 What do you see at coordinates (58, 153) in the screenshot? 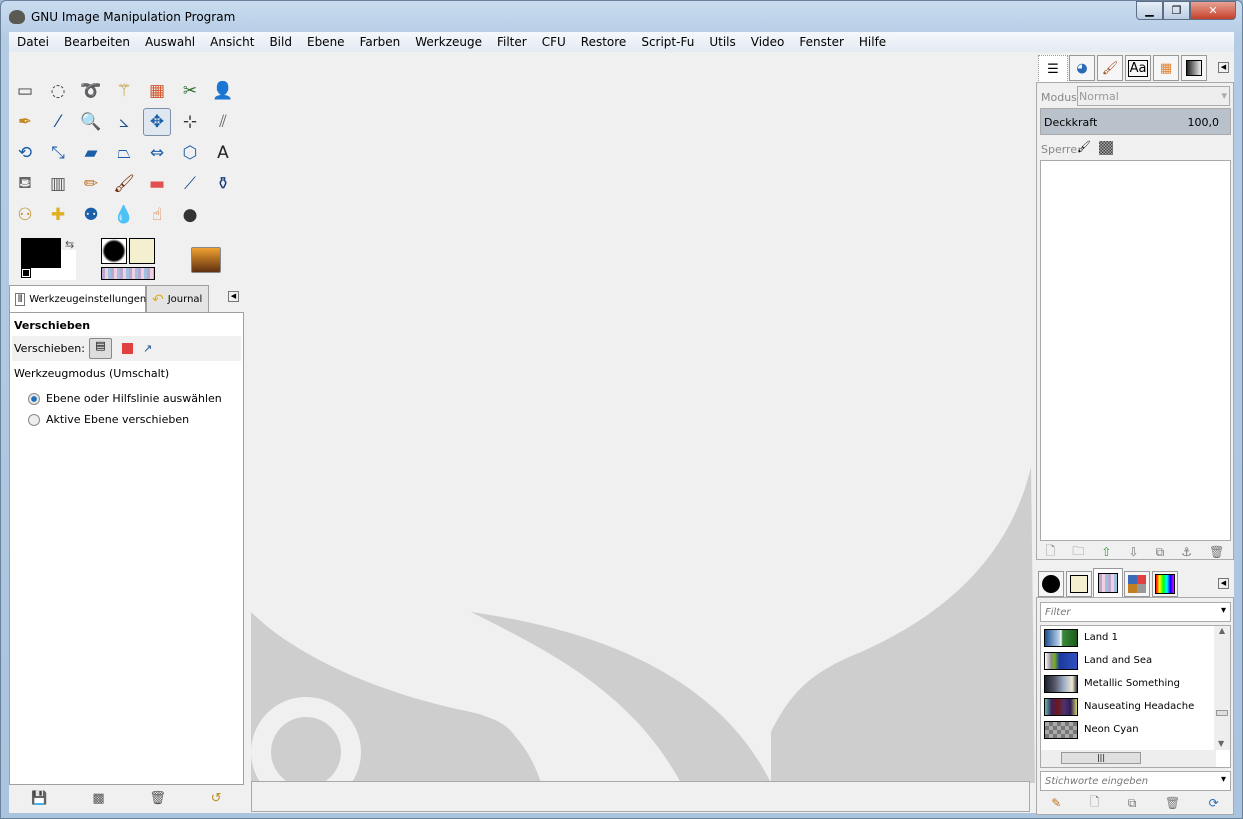
I see `scale-tool-icon: ⤡` at bounding box center [58, 153].